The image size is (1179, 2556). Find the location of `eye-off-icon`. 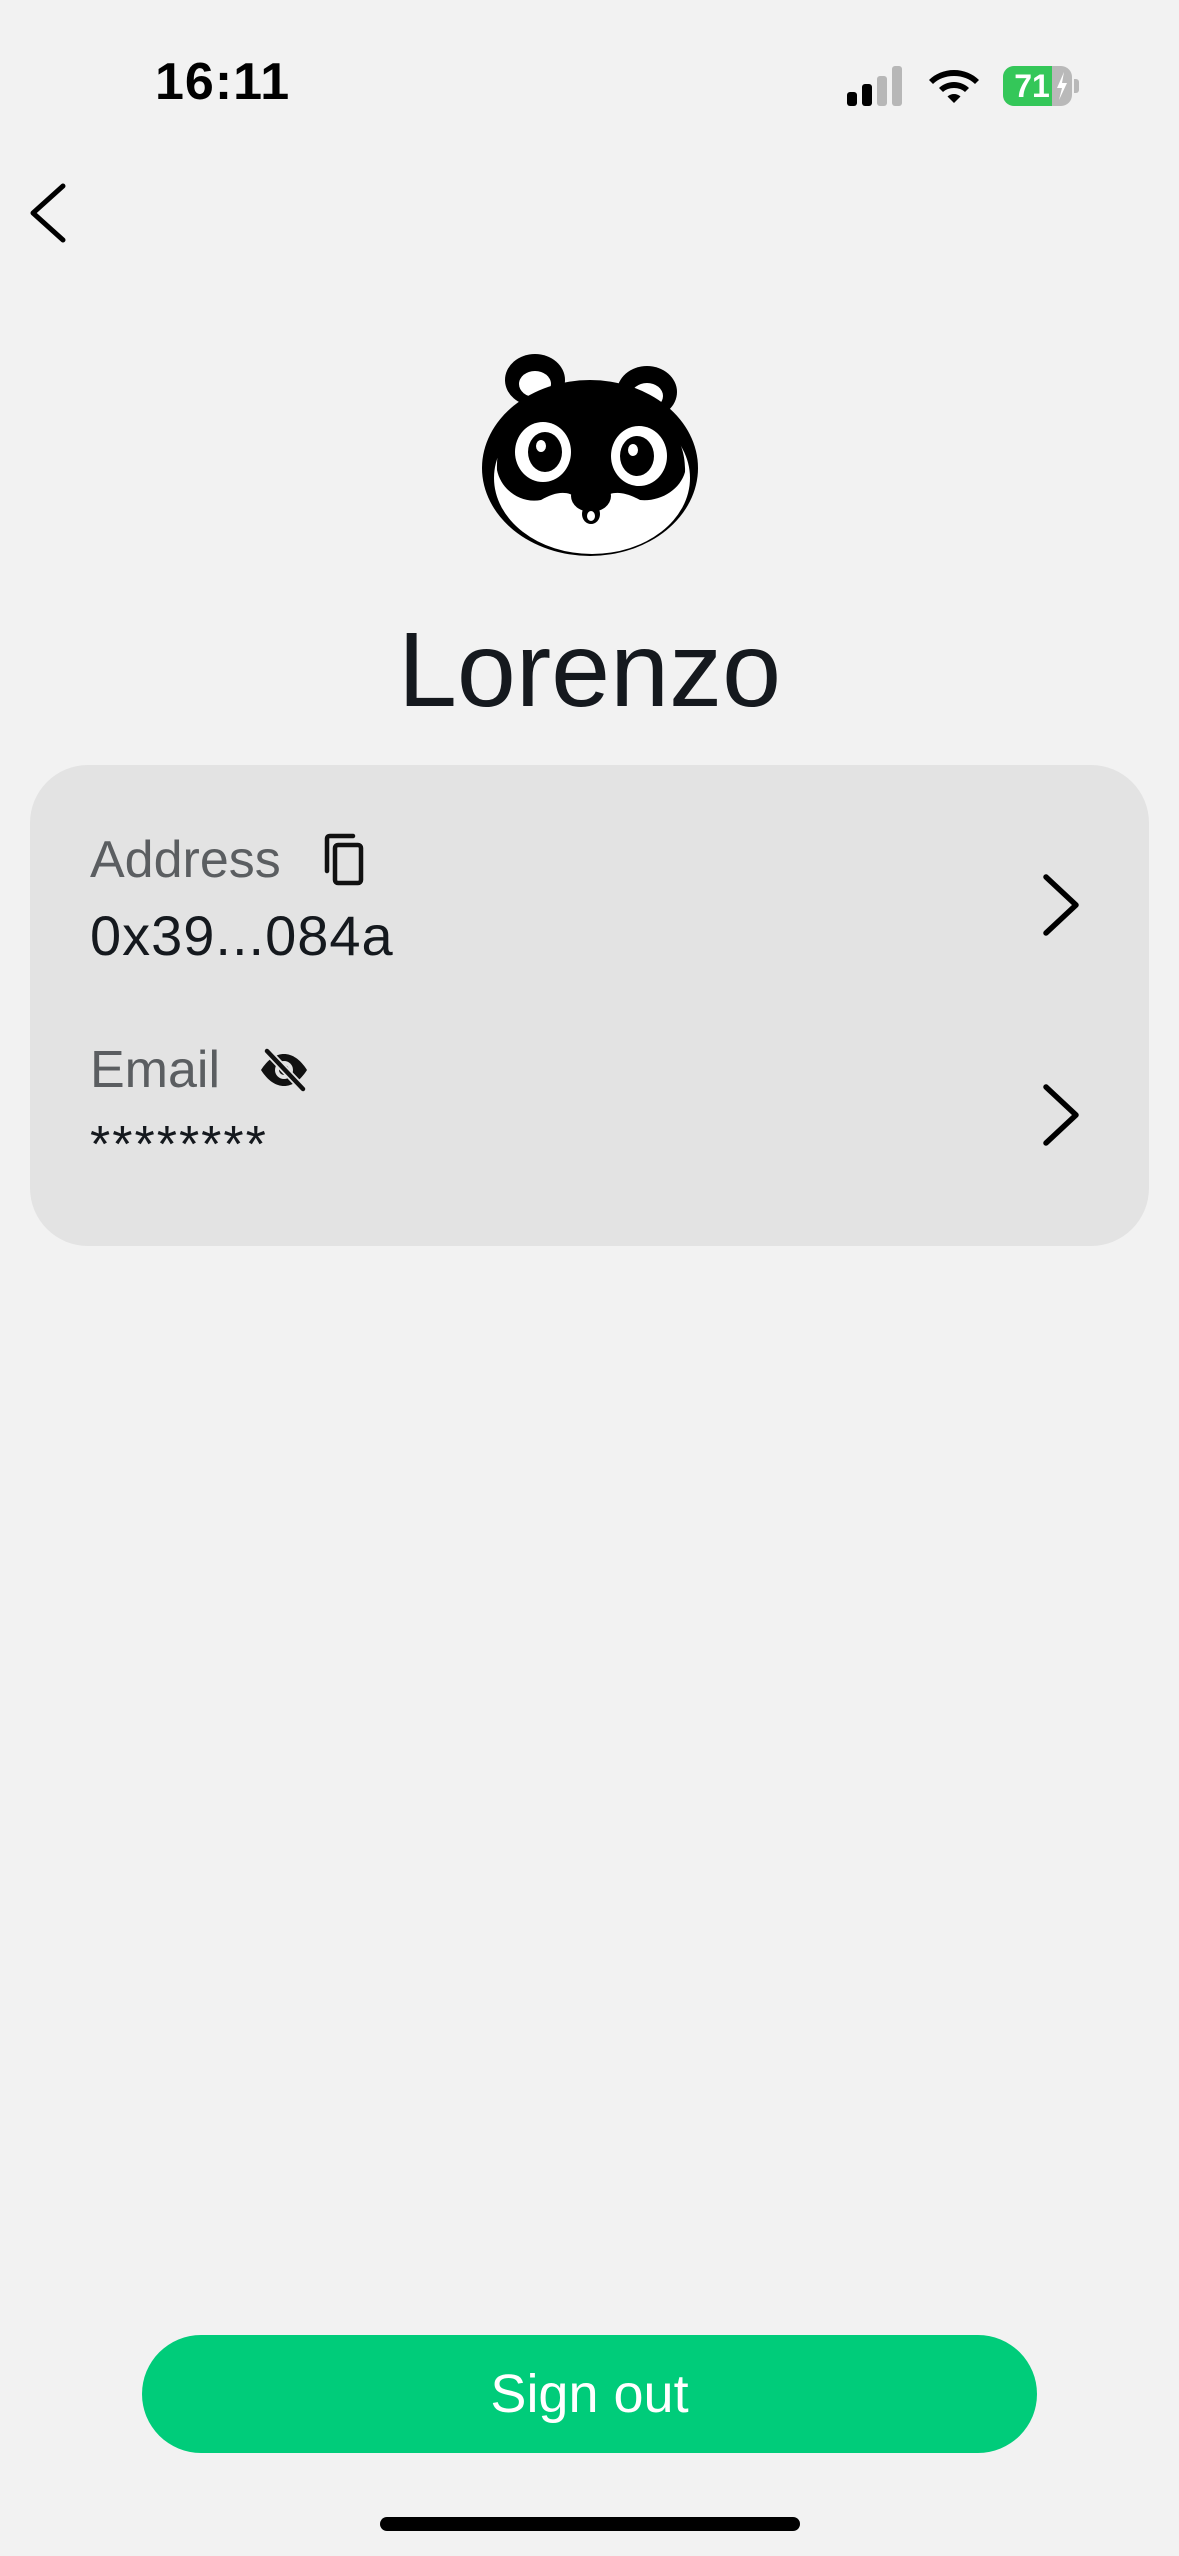

eye-off-icon is located at coordinates (284, 1070).